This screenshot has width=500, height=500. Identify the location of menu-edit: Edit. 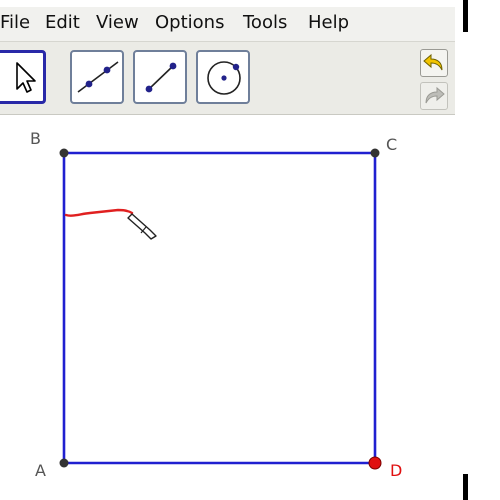
(62, 22).